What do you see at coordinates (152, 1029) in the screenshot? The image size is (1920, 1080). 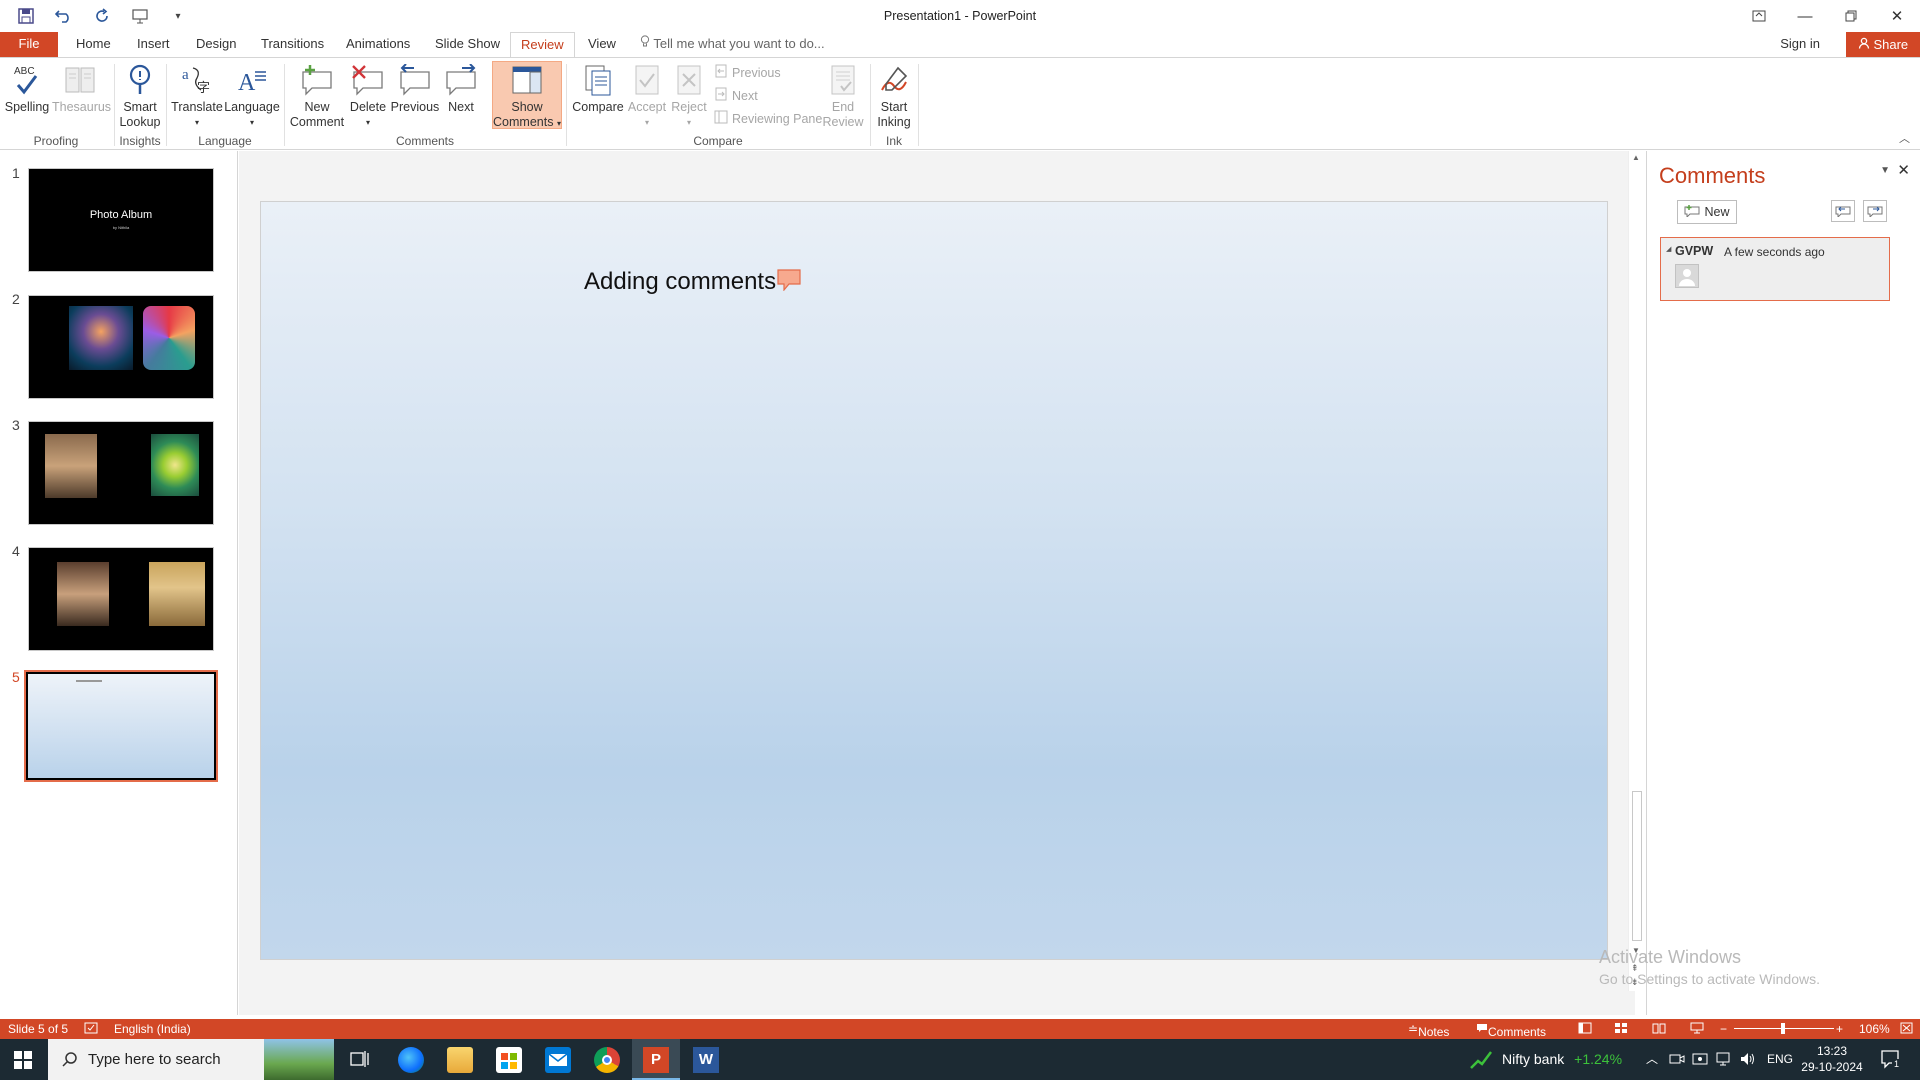 I see `language-status: English (India)` at bounding box center [152, 1029].